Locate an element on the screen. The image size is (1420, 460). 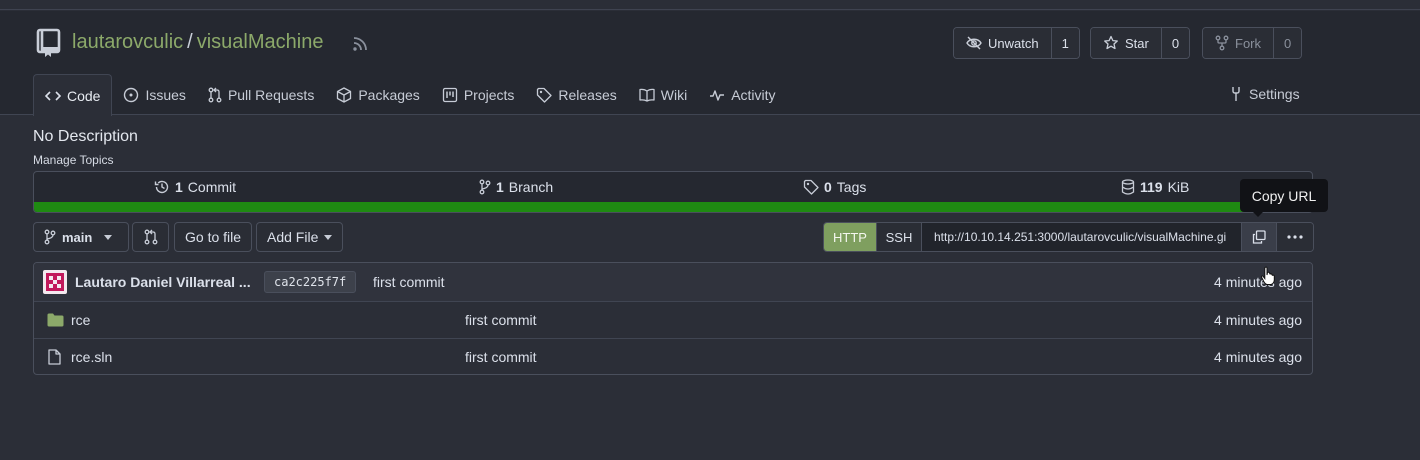
table-row: rce.sln first commit 4 minutes ago is located at coordinates (673, 356).